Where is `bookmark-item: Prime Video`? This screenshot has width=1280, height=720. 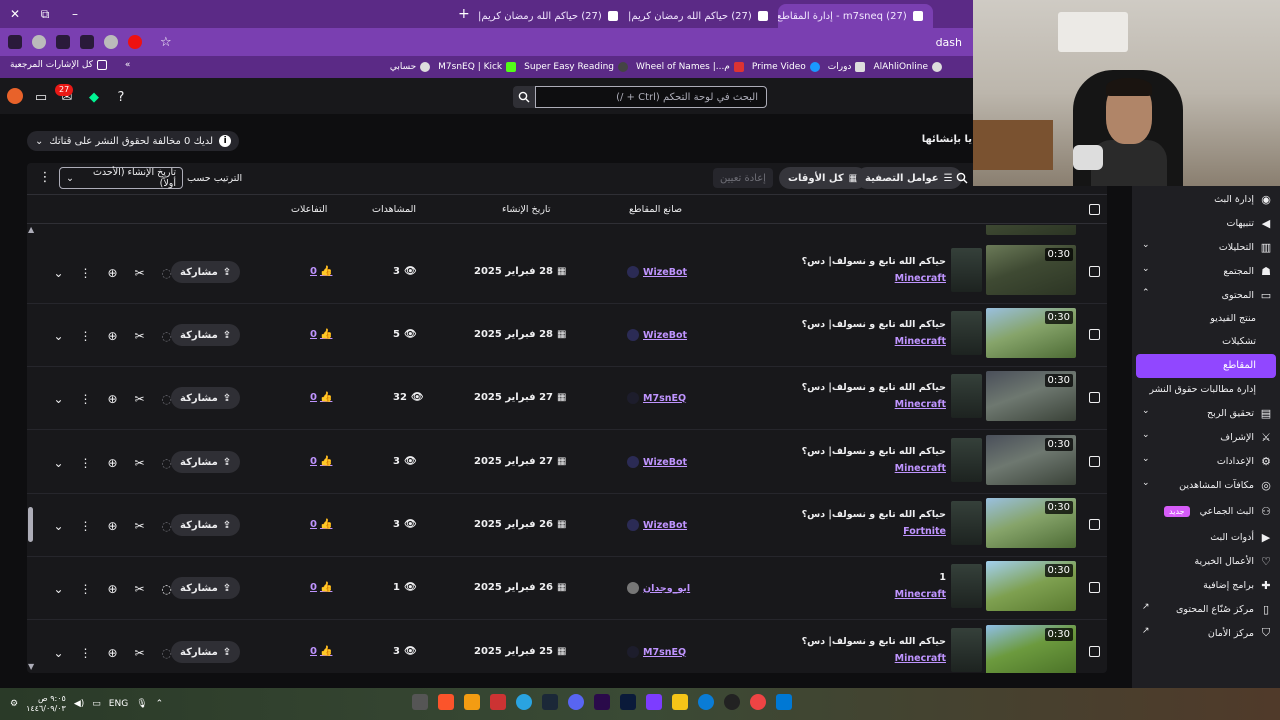 bookmark-item: Prime Video is located at coordinates (786, 67).